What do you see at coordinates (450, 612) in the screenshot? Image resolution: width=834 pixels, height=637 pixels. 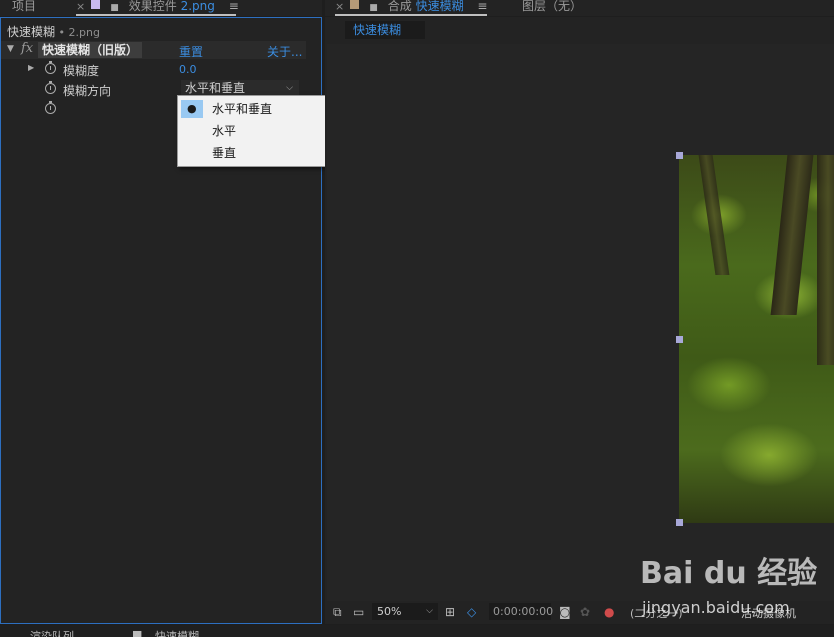 I see `grid-guide-icon: ⊞` at bounding box center [450, 612].